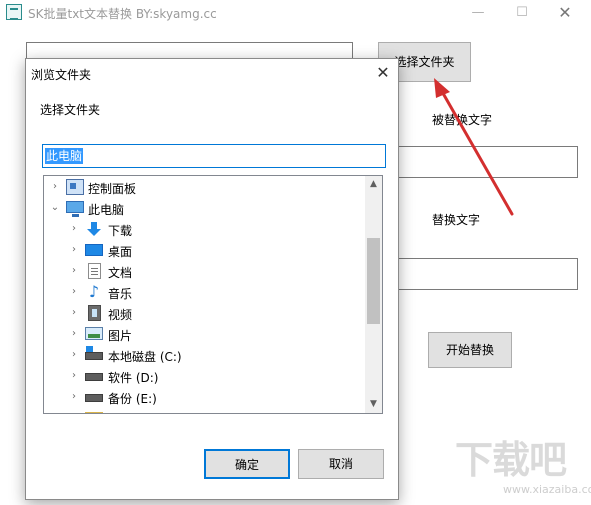 This screenshot has height=505, width=591. What do you see at coordinates (94, 353) in the screenshot?
I see `system-drive-icon` at bounding box center [94, 353].